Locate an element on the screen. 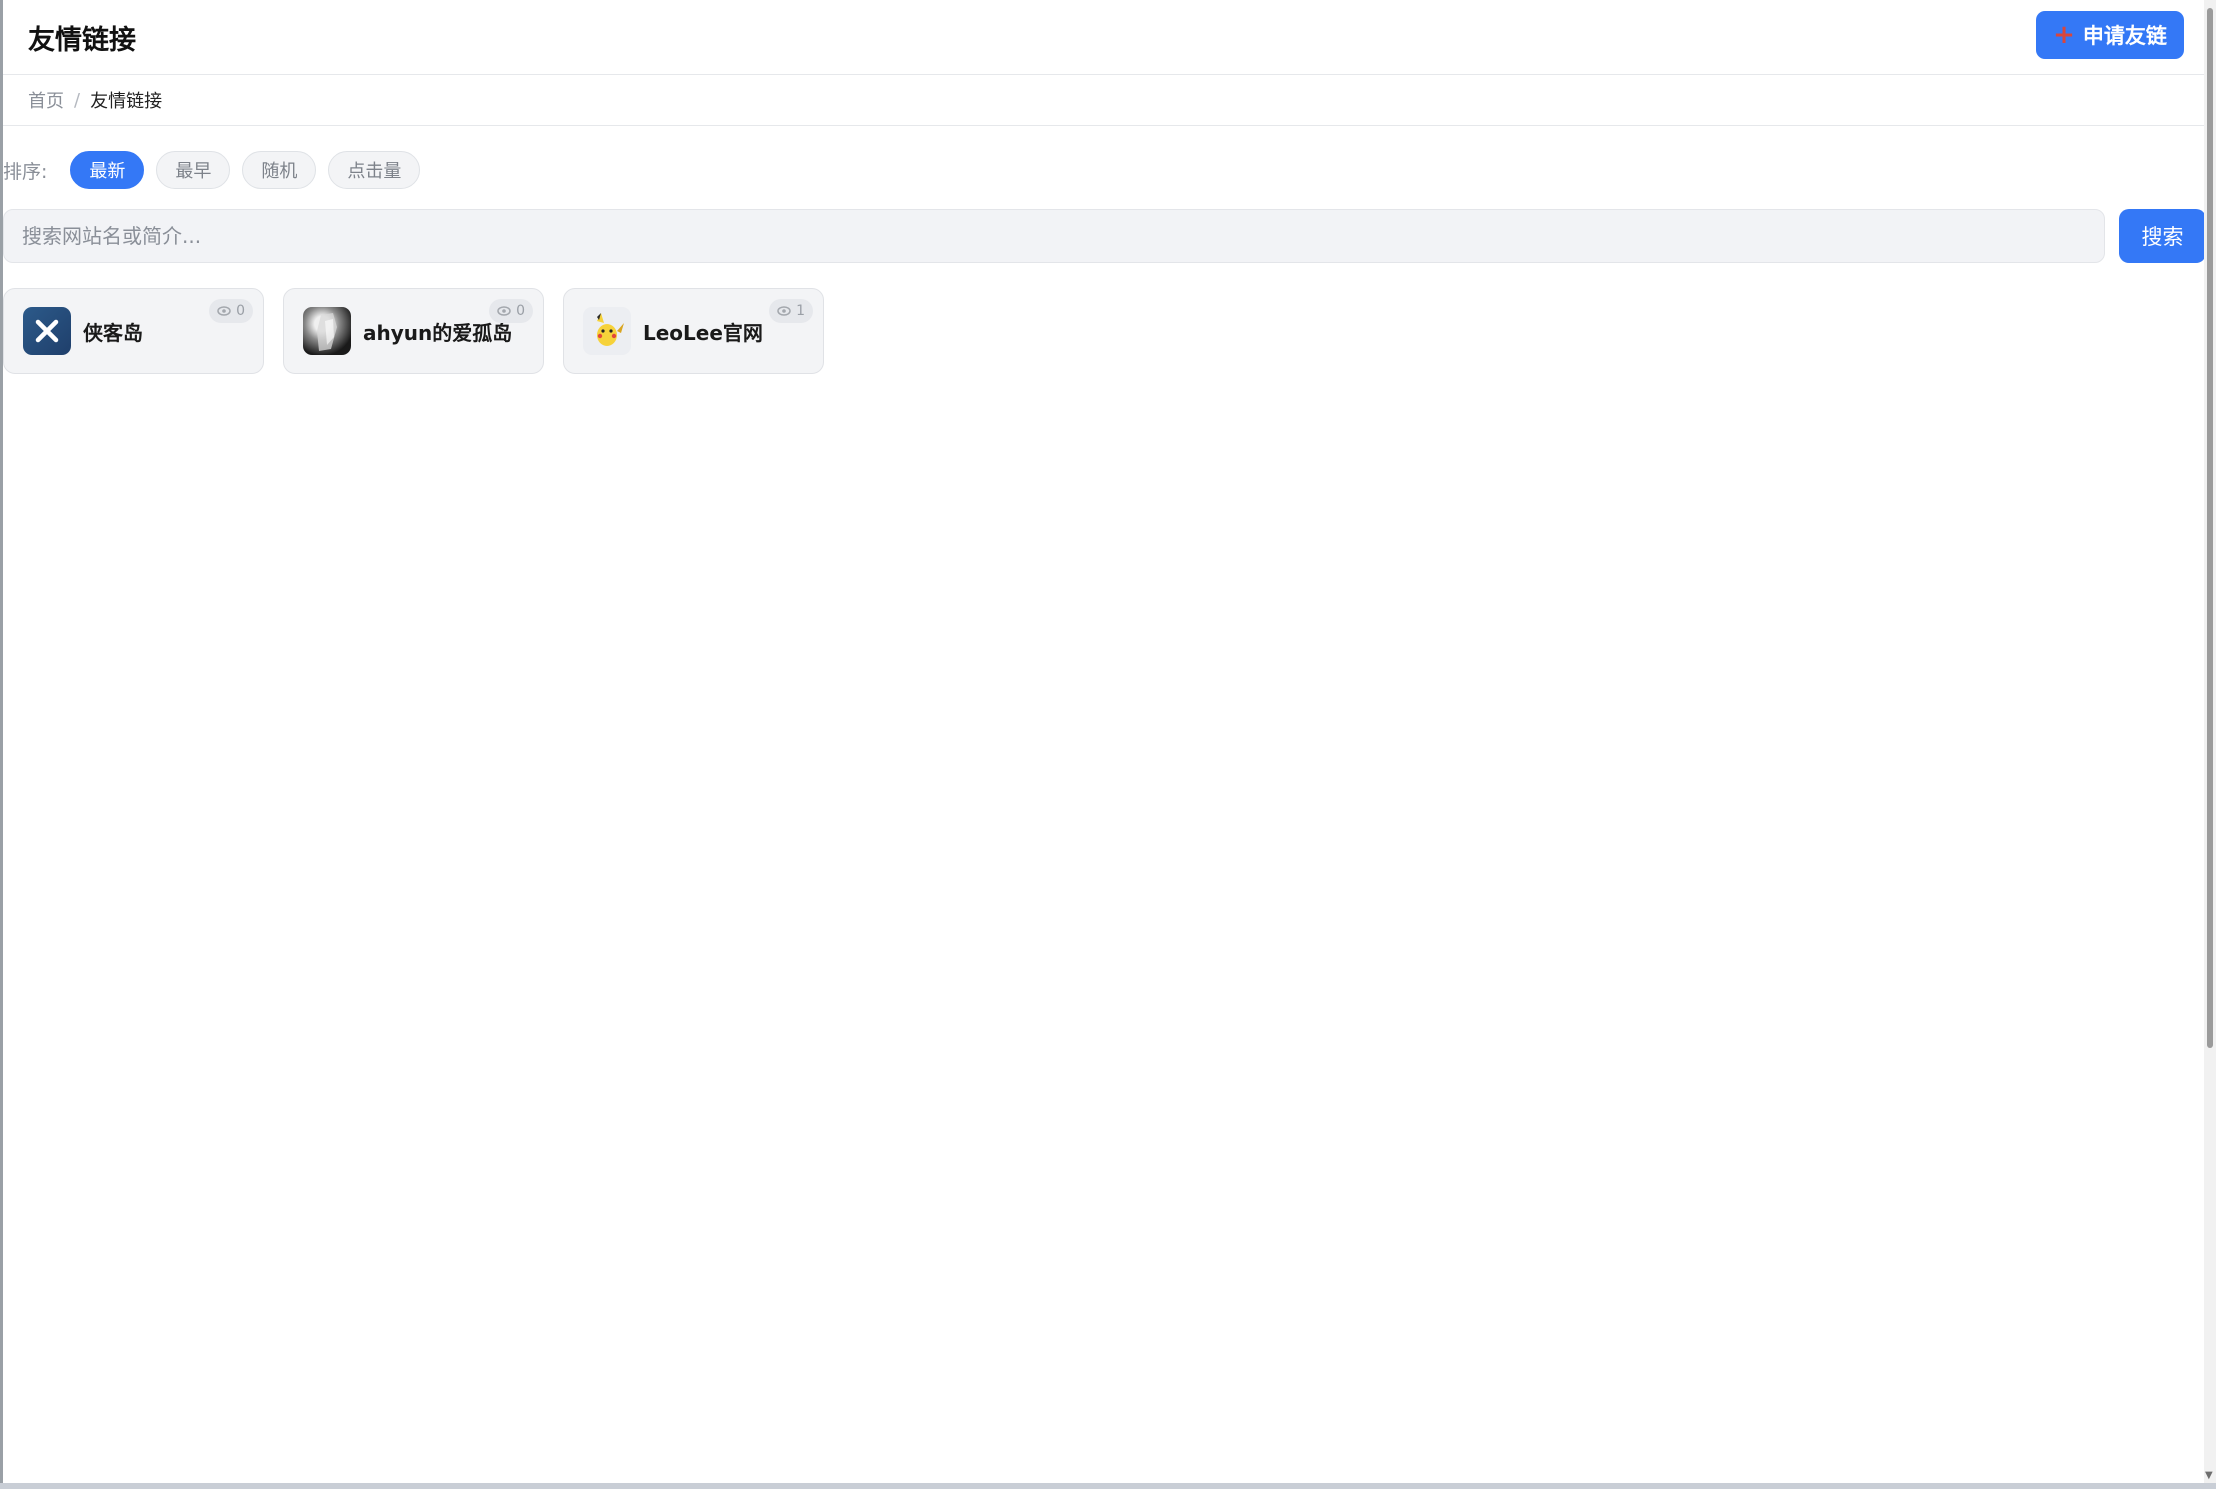 This screenshot has height=1489, width=2216. x-logo-icon is located at coordinates (47, 331).